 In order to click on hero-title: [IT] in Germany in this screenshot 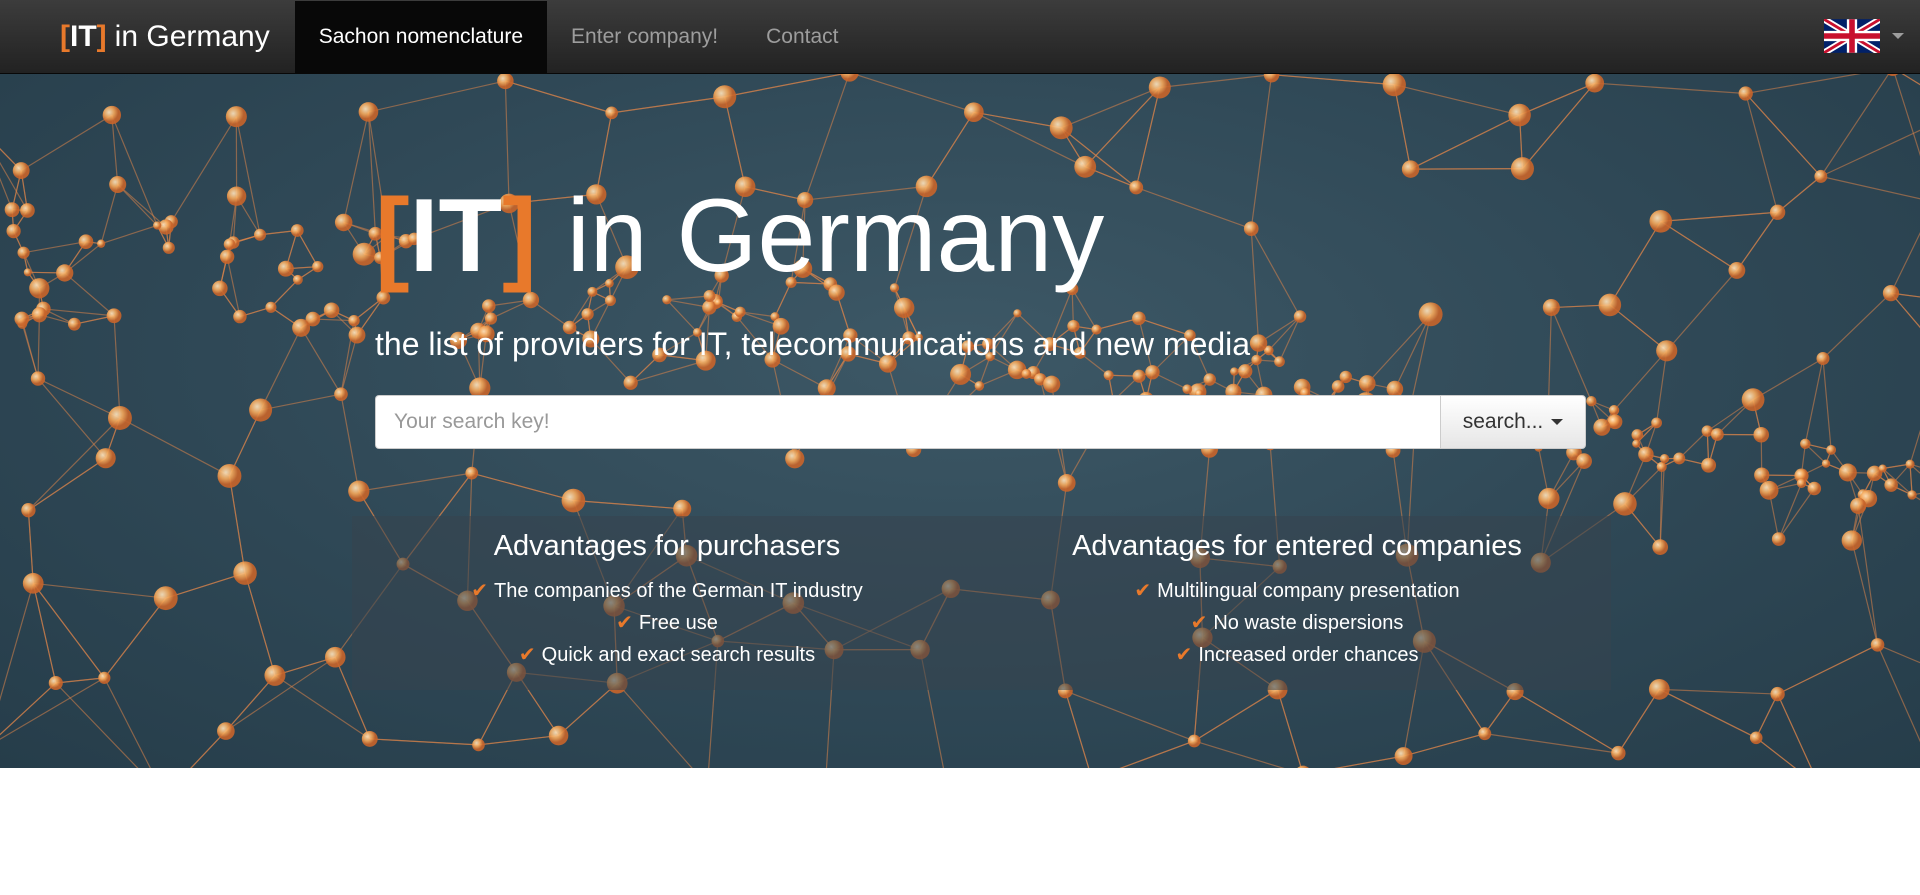, I will do `click(739, 236)`.